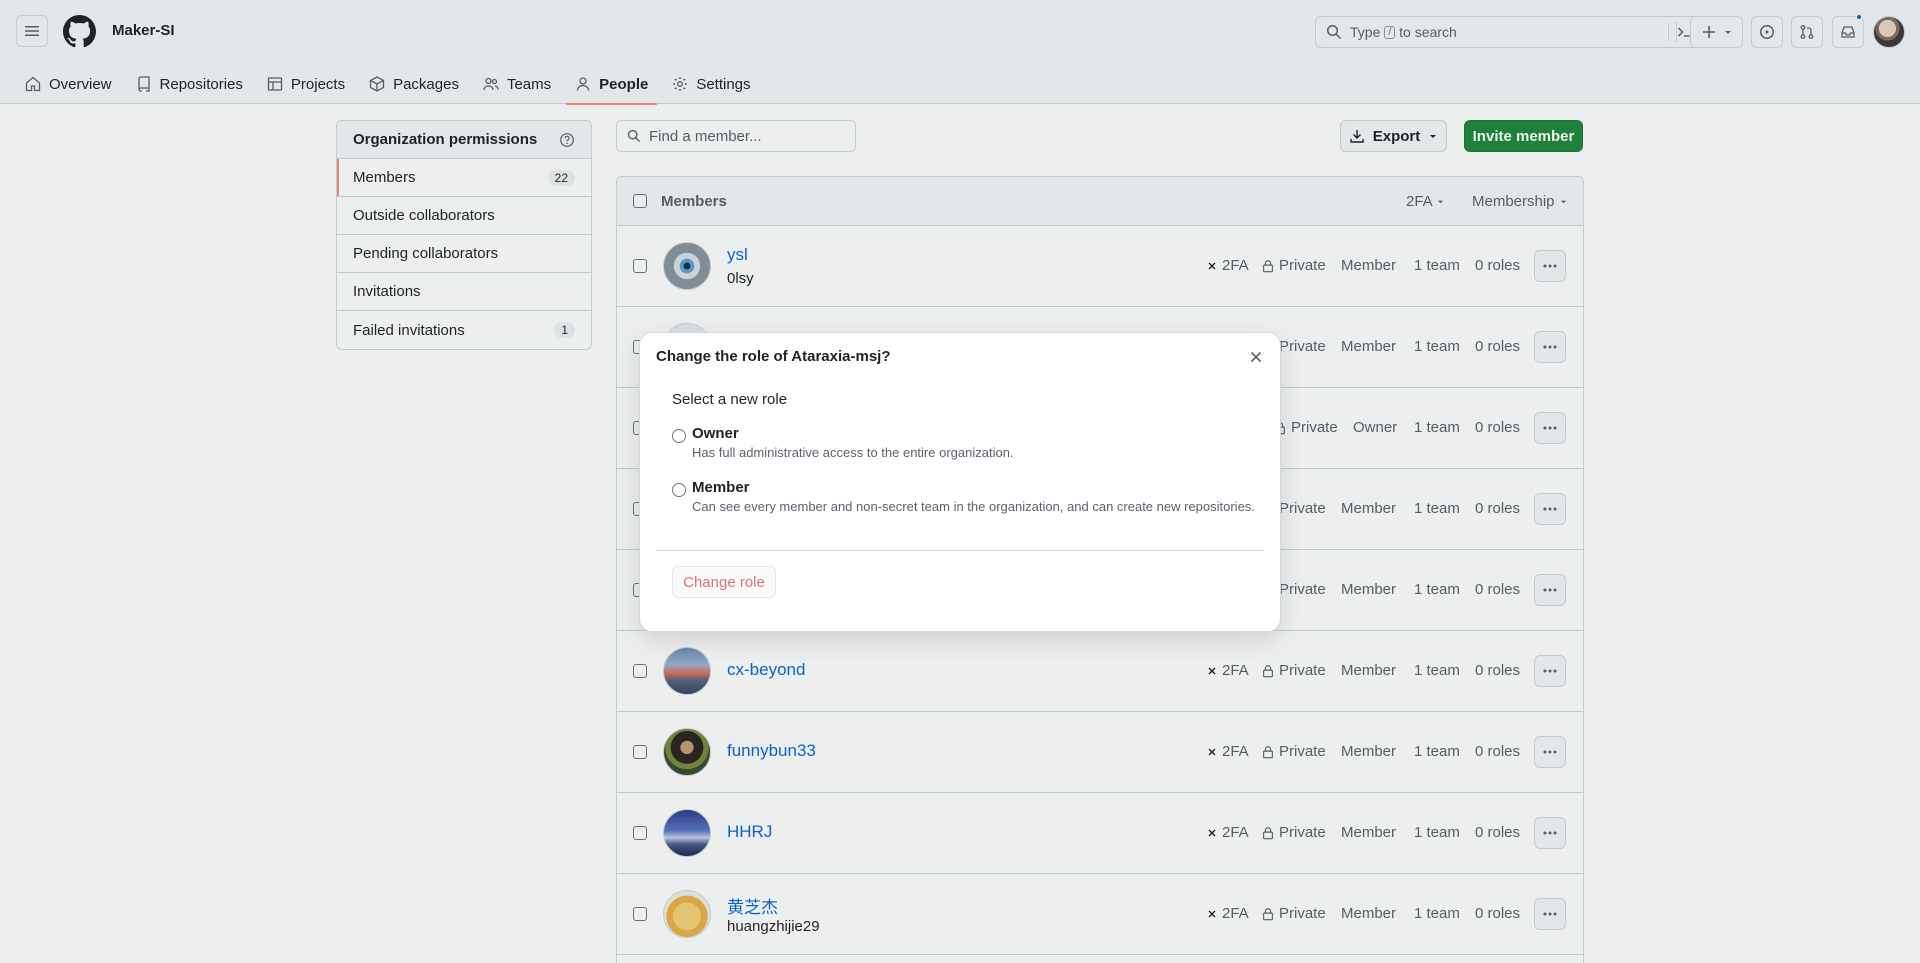  Describe the element at coordinates (679, 490) in the screenshot. I see `member-radio` at that location.